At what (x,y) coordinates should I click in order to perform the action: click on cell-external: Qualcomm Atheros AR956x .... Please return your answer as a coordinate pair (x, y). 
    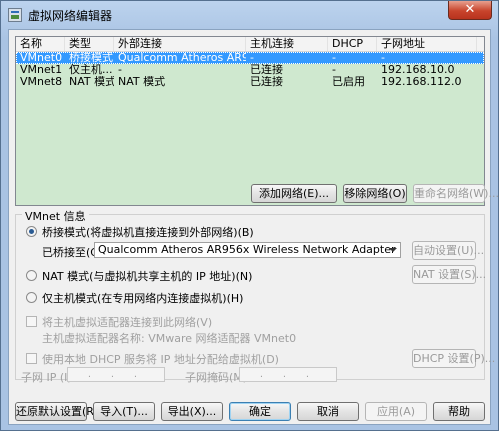
    Looking at the image, I should click on (182, 58).